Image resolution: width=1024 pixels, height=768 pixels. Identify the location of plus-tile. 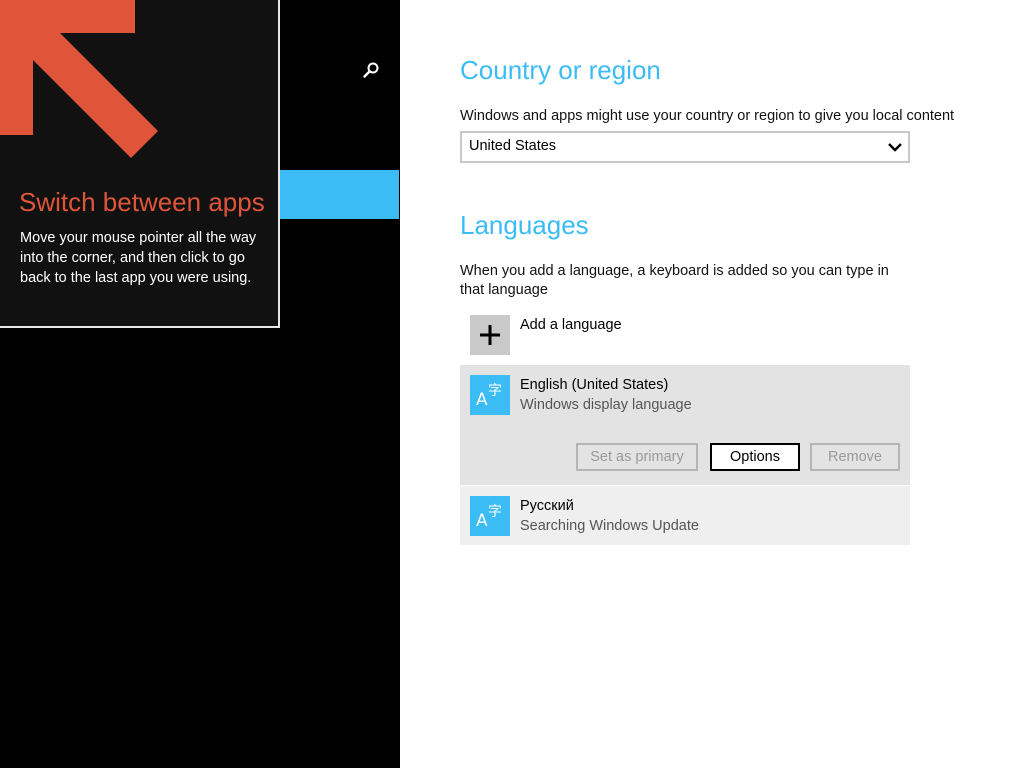
(490, 335).